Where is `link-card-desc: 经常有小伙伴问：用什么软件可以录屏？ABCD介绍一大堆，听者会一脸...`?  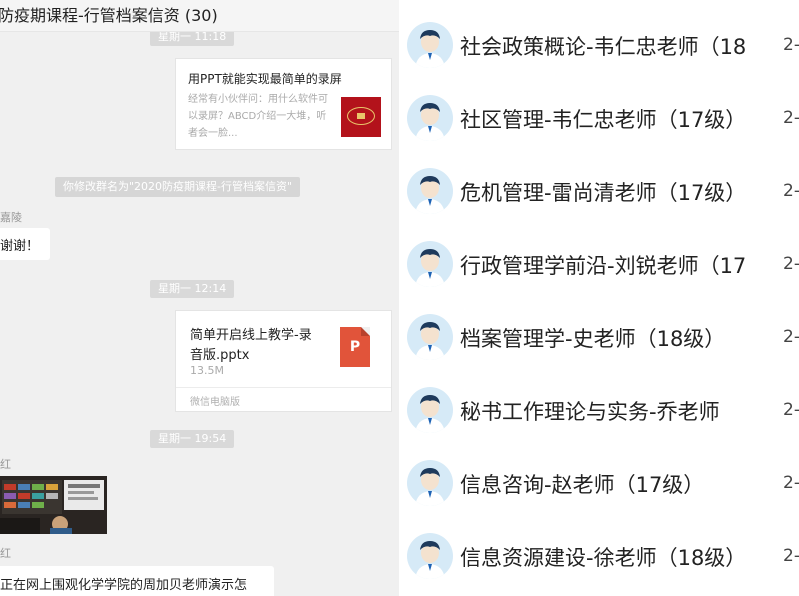
link-card-desc: 经常有小伙伴问：用什么软件可以录屏？ABCD介绍一大堆，听者会一脸... is located at coordinates (258, 116).